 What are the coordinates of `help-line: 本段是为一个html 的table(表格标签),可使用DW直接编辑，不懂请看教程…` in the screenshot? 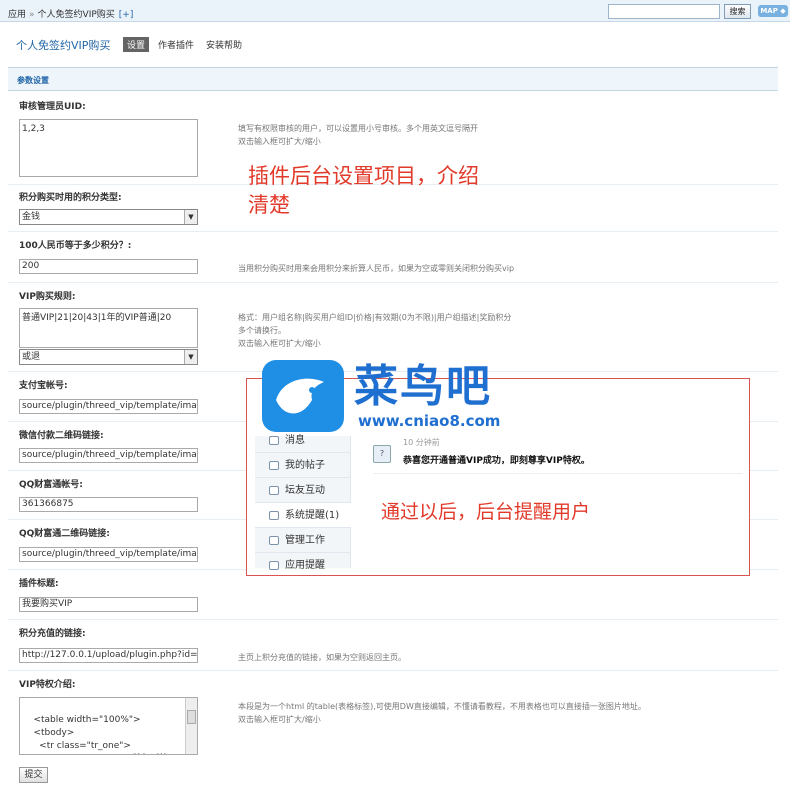 It's located at (442, 706).